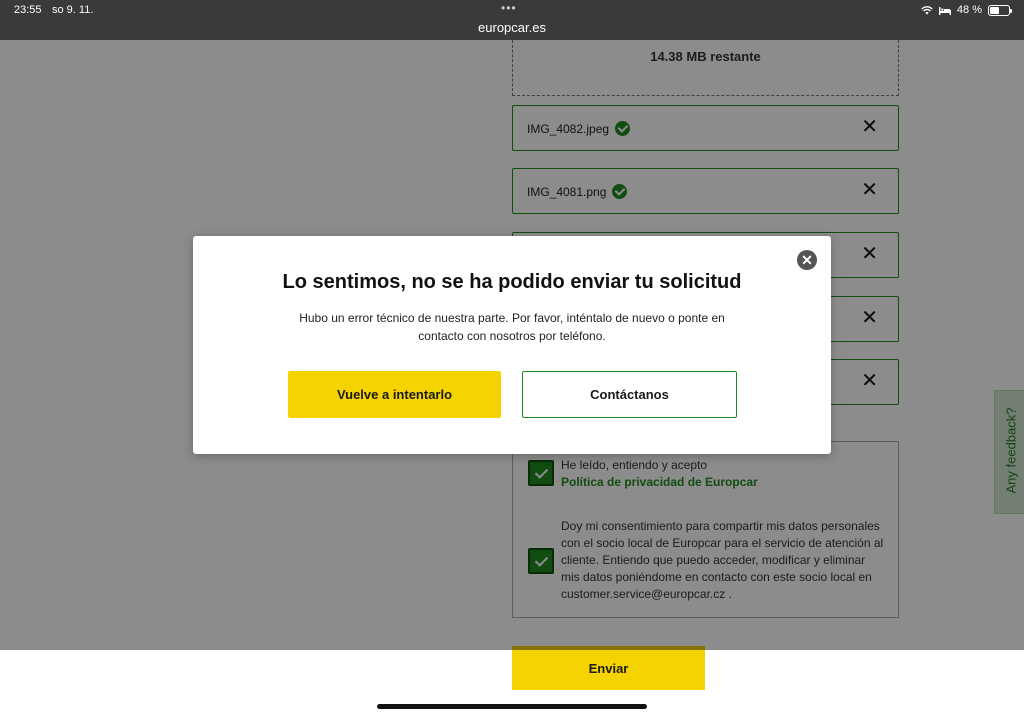 This screenshot has height=716, width=1024. Describe the element at coordinates (28, 10) in the screenshot. I see `status-time: 23:55` at that location.